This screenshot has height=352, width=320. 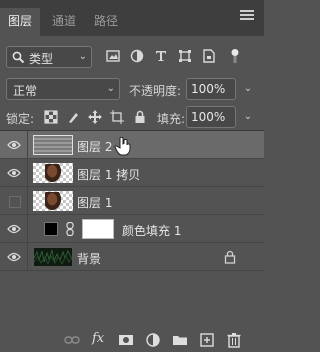 What do you see at coordinates (234, 340) in the screenshot?
I see `delete-icon` at bounding box center [234, 340].